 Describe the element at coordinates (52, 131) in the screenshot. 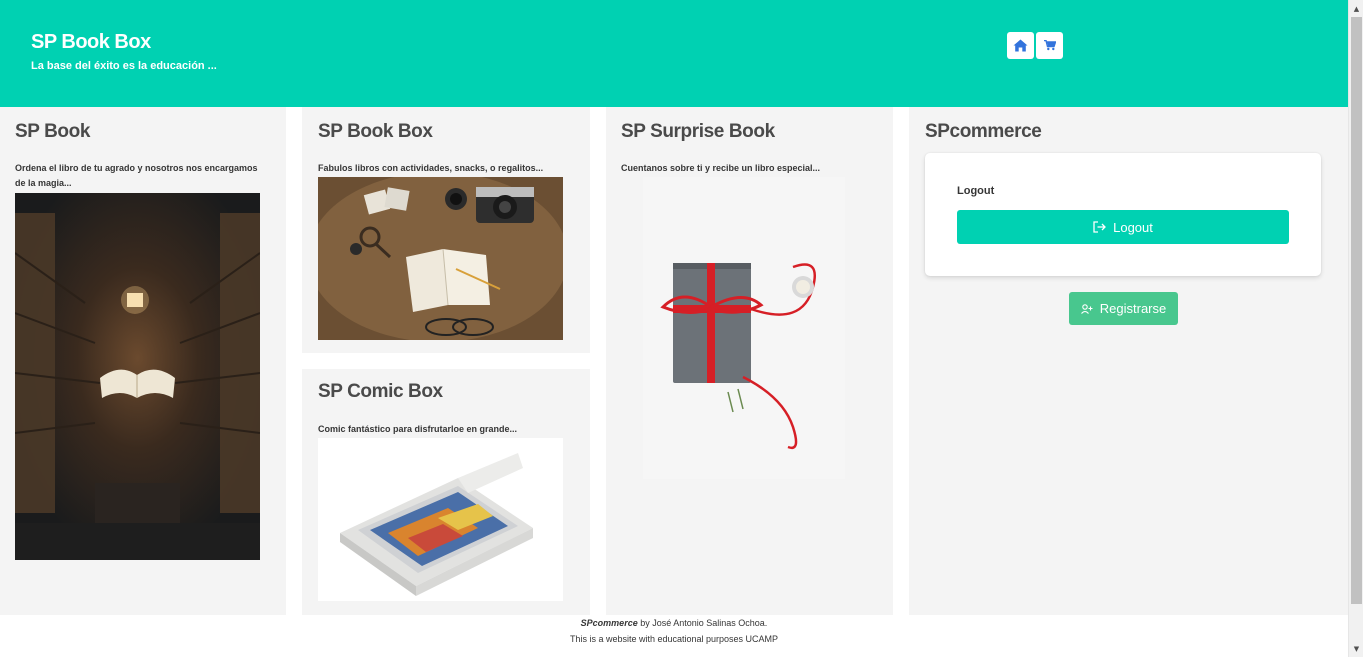

I see `card-title: SP Book` at that location.